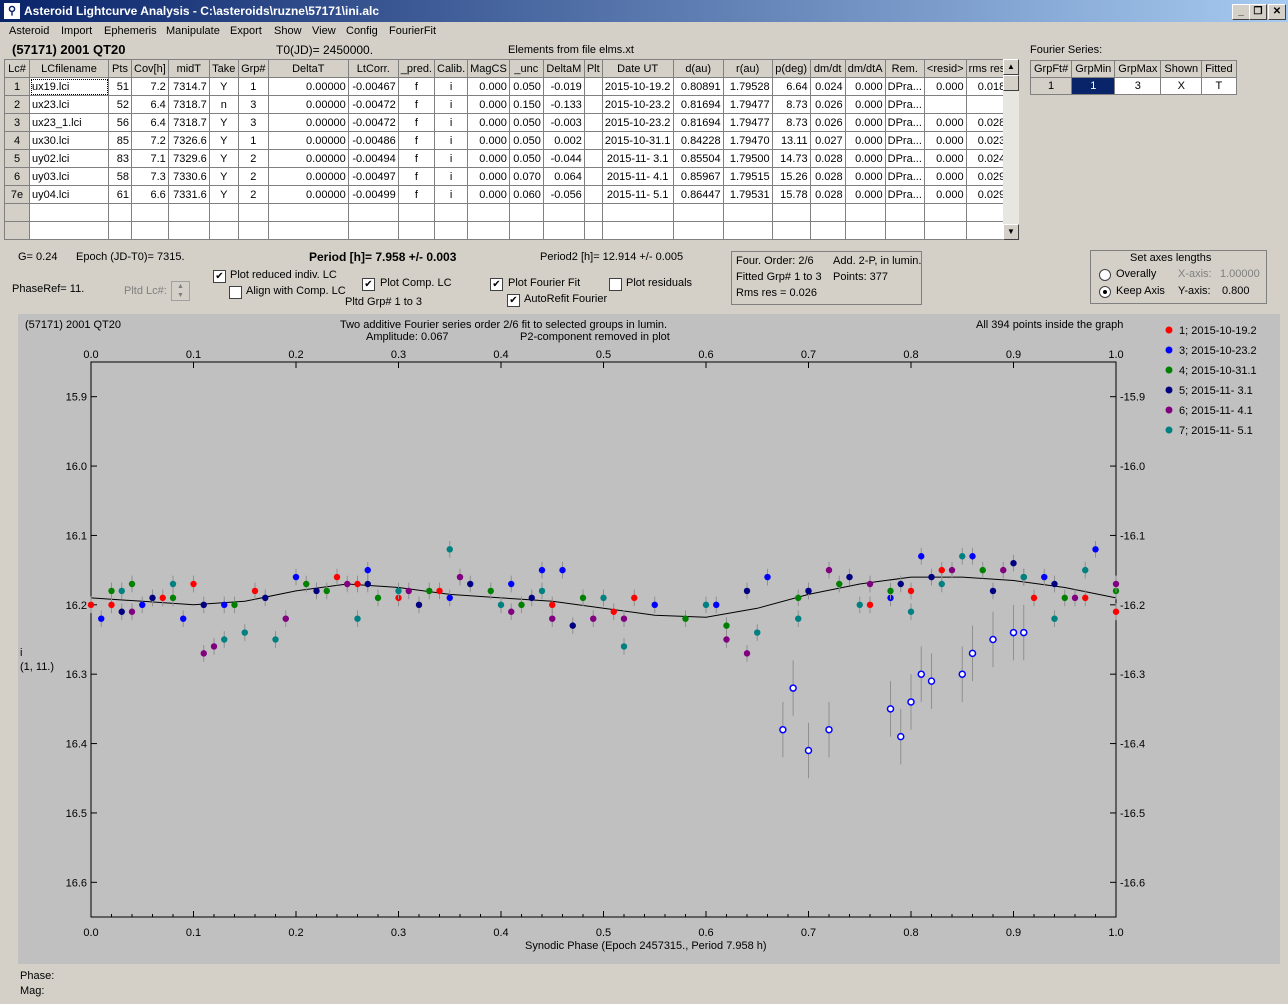 The width and height of the screenshot is (1288, 1004). I want to click on table-cell: -0.044, so click(563, 158).